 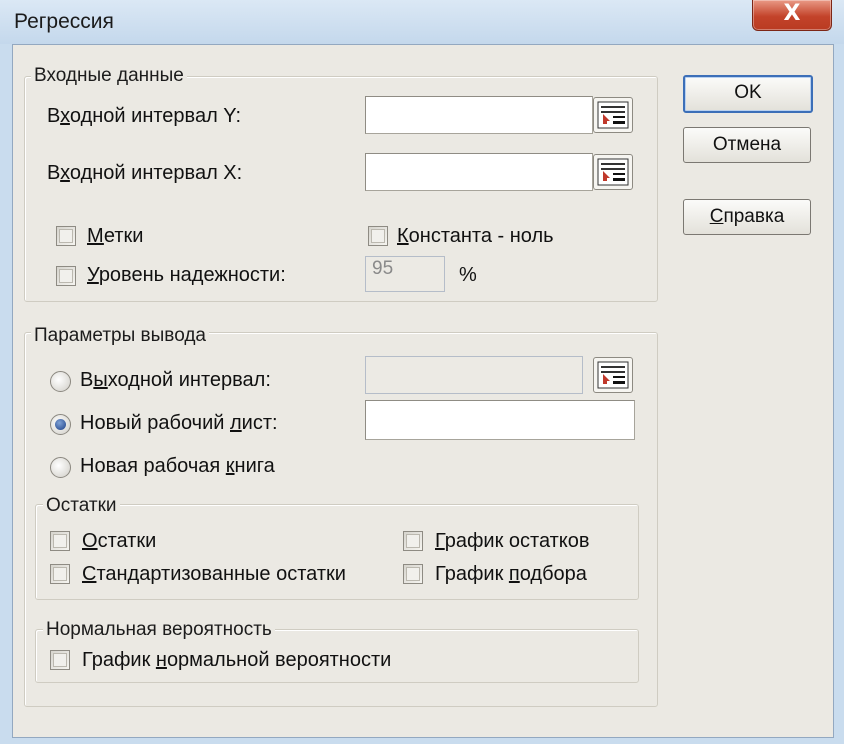 I want to click on new-workbook-label: Новая рабочая книга, so click(x=177, y=466).